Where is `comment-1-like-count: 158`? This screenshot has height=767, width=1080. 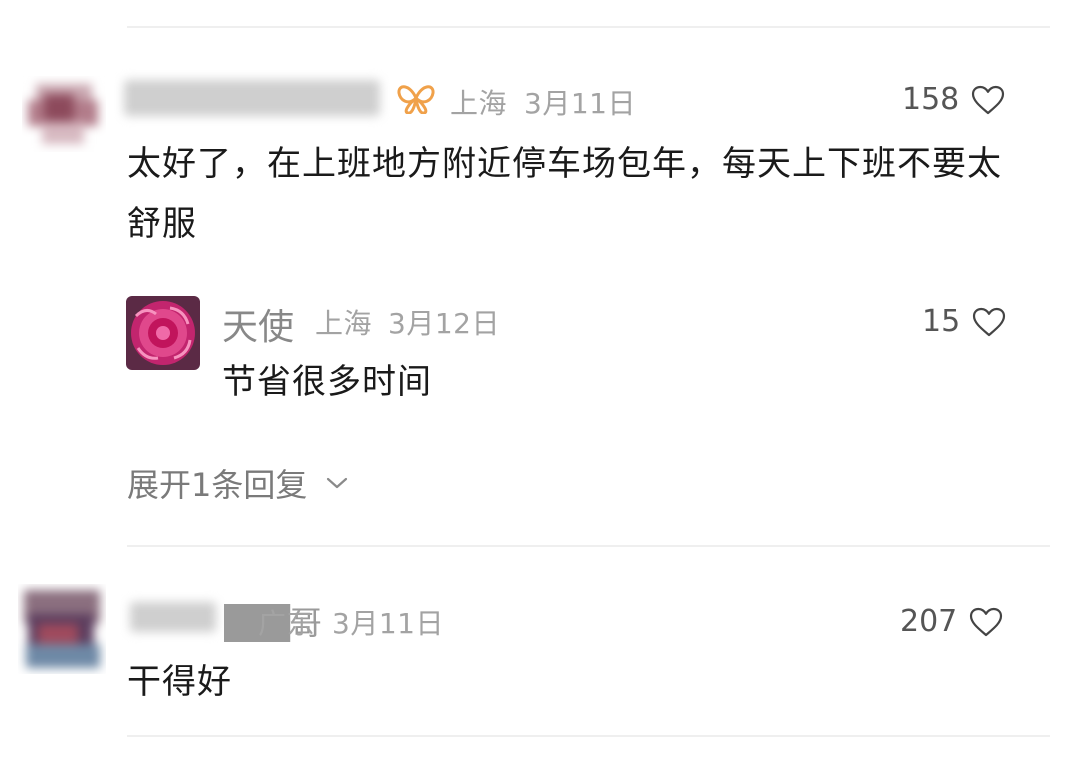
comment-1-like-count: 158 is located at coordinates (931, 99).